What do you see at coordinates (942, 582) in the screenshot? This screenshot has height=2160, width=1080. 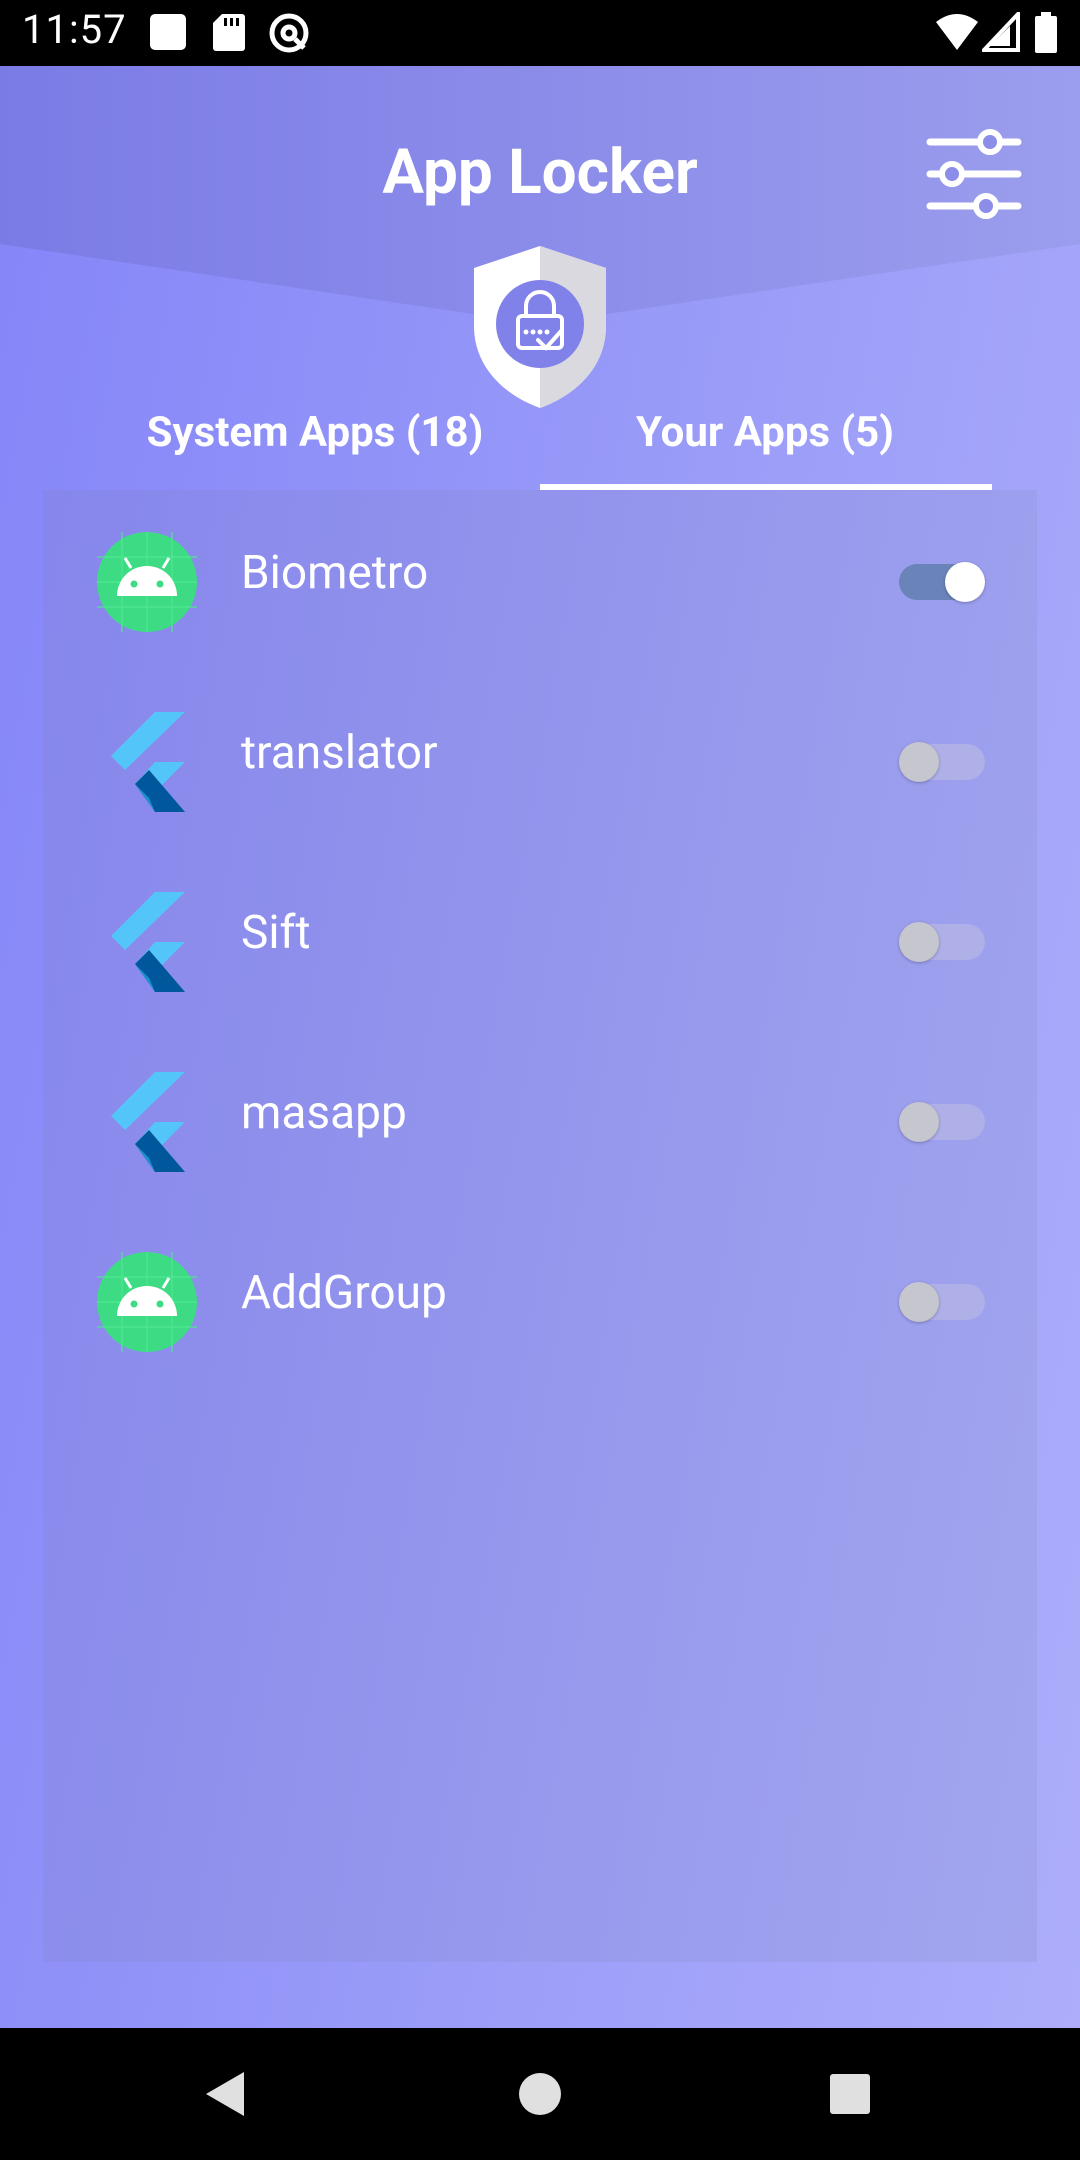 I see `lock-toggle-biometro` at bounding box center [942, 582].